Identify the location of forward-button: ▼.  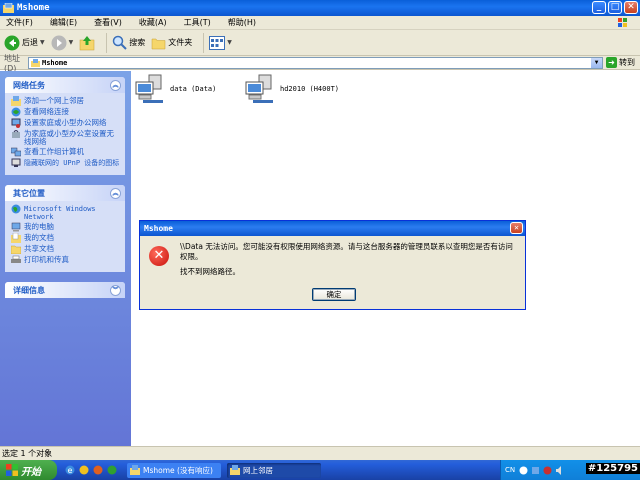
(62, 43).